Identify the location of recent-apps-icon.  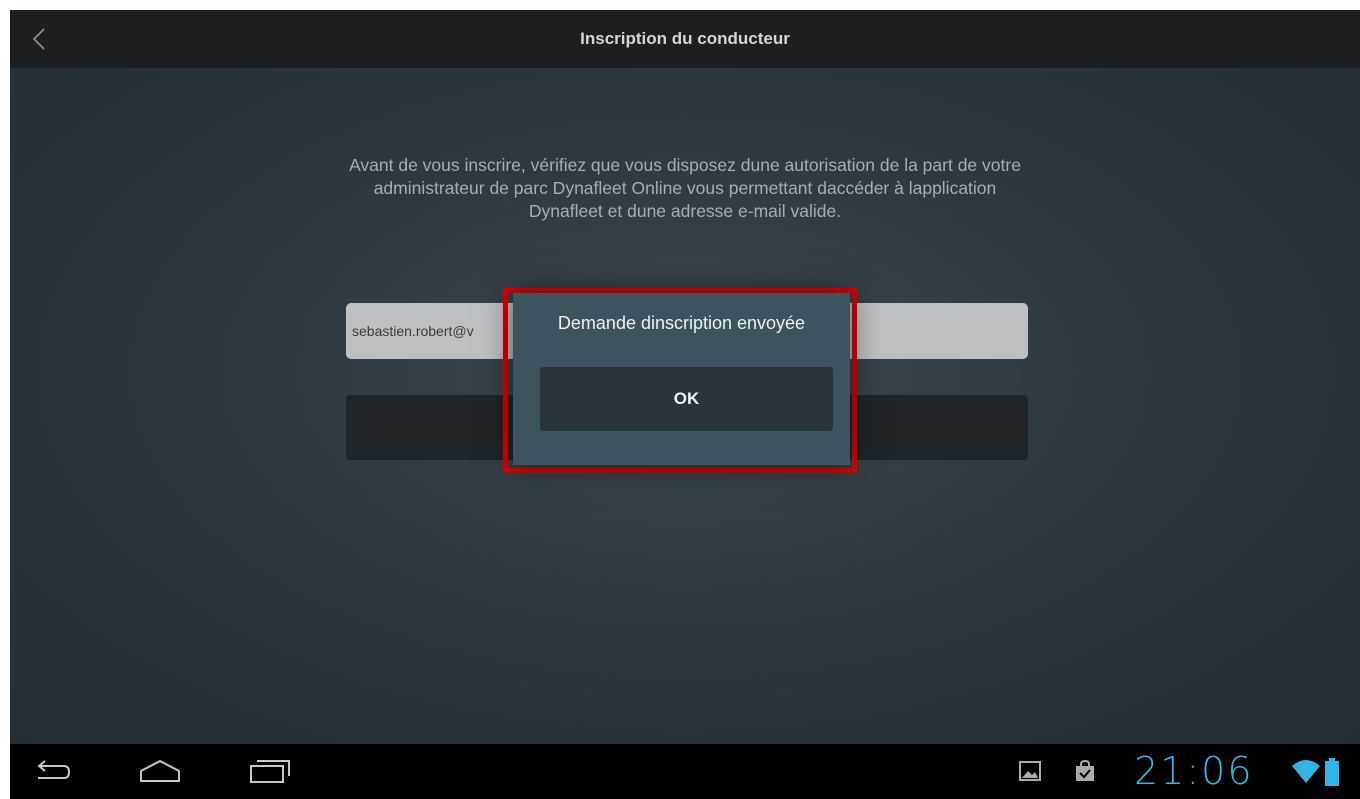
(270, 771).